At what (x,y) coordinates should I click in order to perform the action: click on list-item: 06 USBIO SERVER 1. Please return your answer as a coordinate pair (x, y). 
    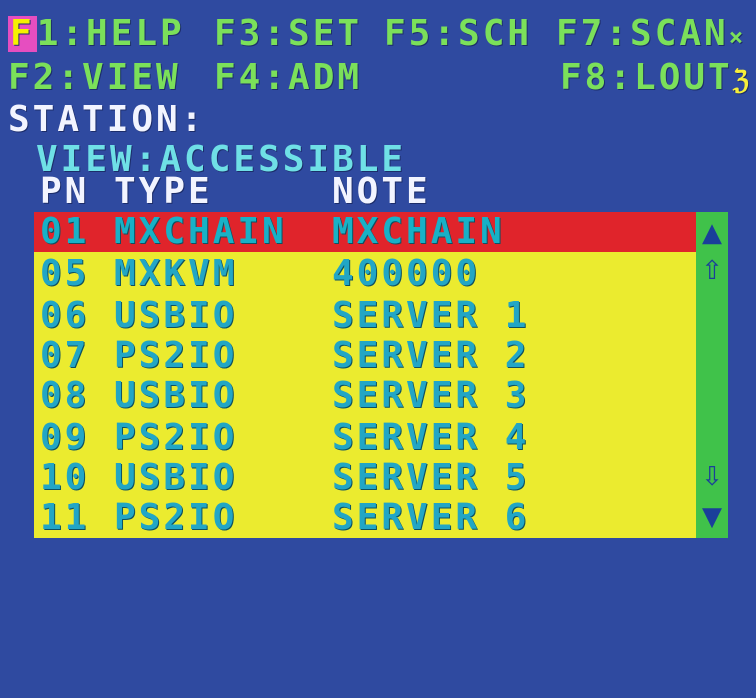
    Looking at the image, I should click on (365, 316).